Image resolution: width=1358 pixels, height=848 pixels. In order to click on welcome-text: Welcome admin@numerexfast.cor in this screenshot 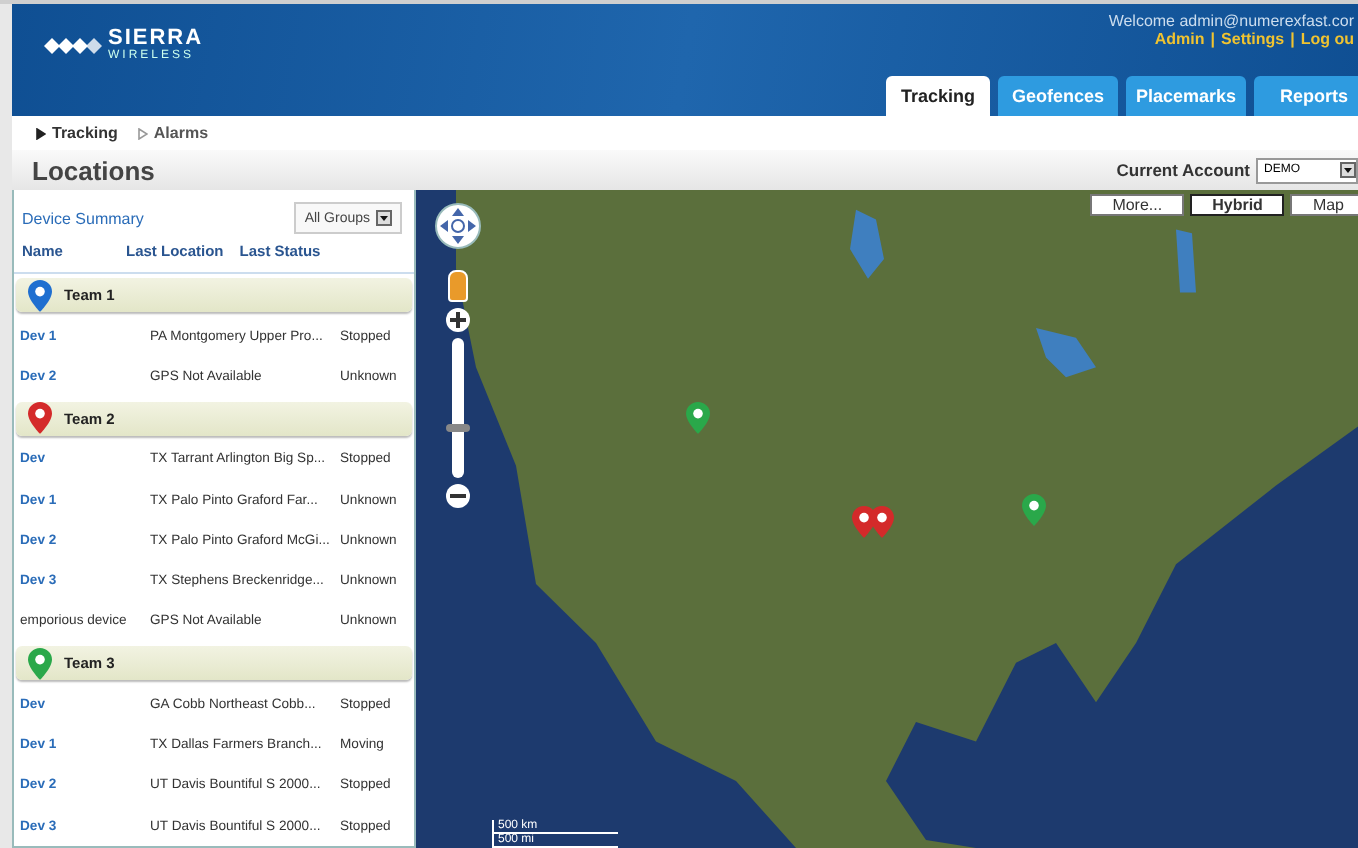, I will do `click(1232, 20)`.